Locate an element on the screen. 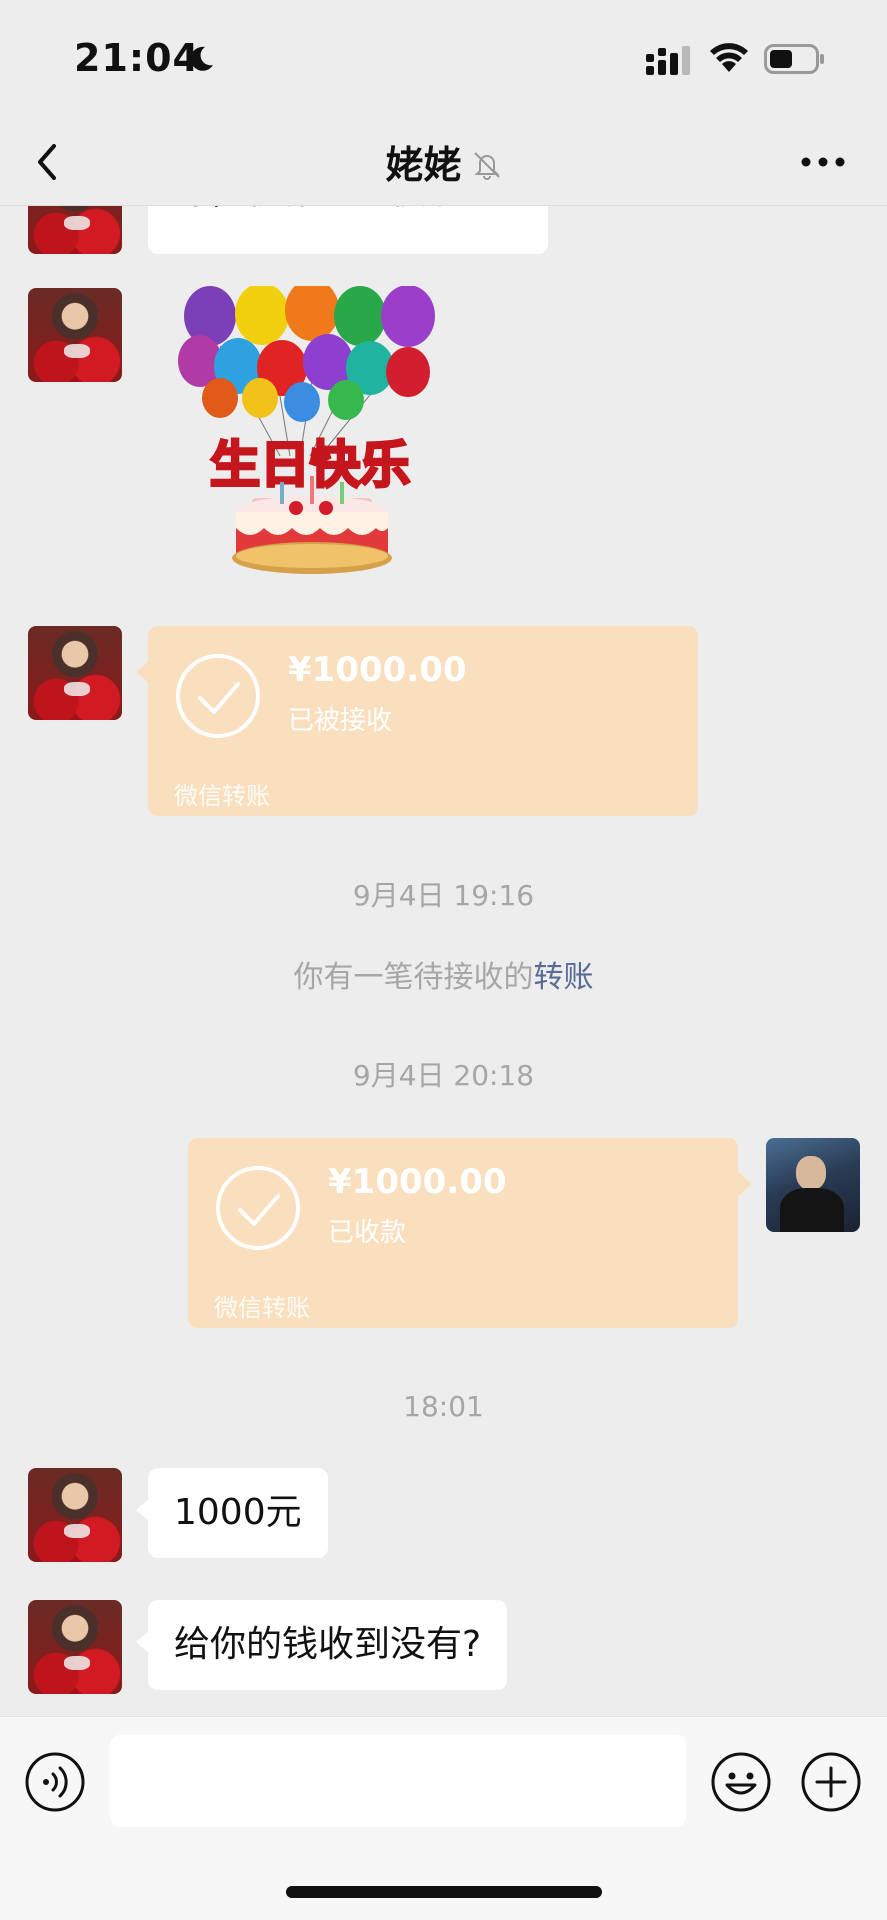 This screenshot has width=887, height=1920. signal-icon is located at coordinates (668, 60).